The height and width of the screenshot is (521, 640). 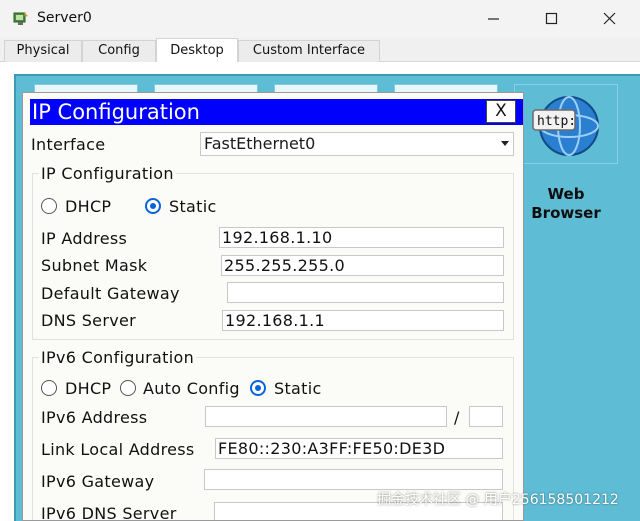 I want to click on close-icon, so click(x=609, y=18).